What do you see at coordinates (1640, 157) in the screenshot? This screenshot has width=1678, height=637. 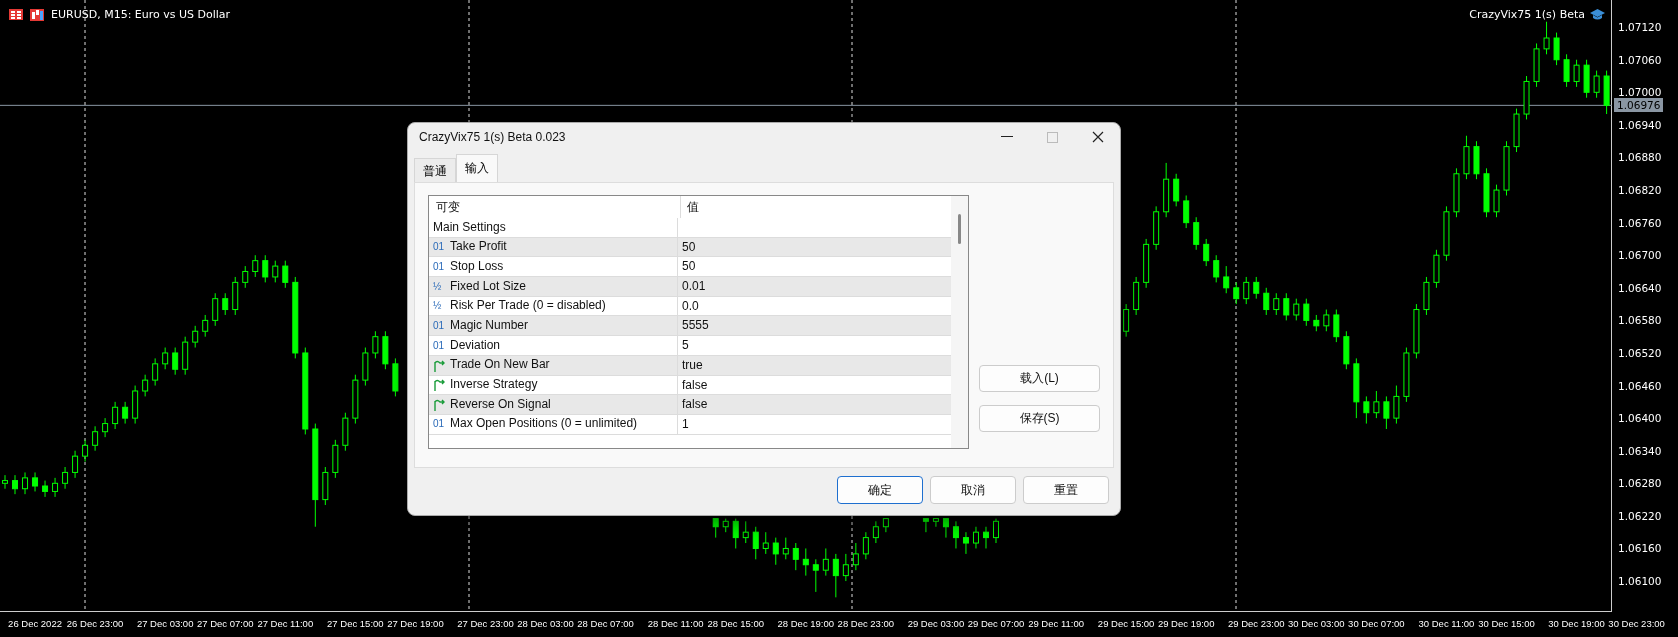 I see `price-label: 1.06880` at bounding box center [1640, 157].